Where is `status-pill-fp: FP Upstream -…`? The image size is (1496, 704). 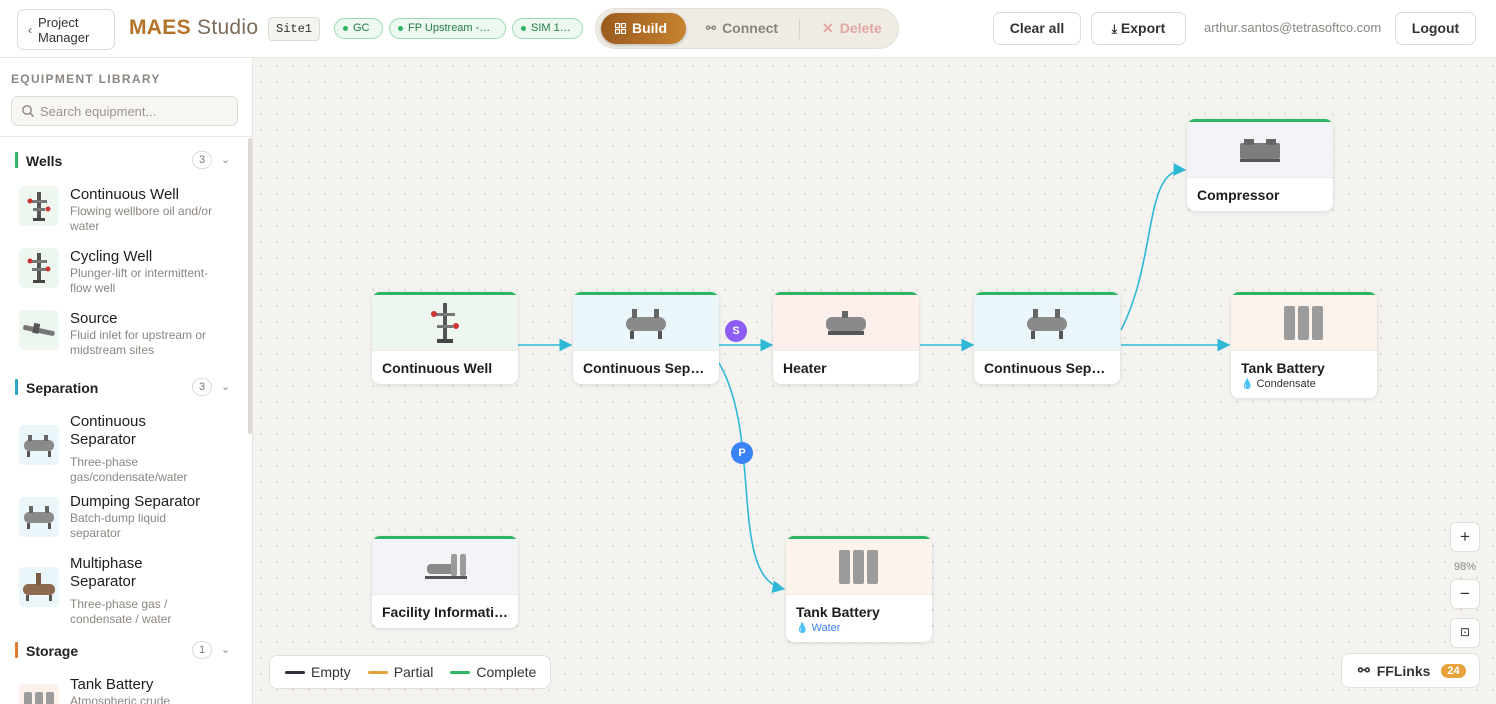
status-pill-fp: FP Upstream -… is located at coordinates (447, 28).